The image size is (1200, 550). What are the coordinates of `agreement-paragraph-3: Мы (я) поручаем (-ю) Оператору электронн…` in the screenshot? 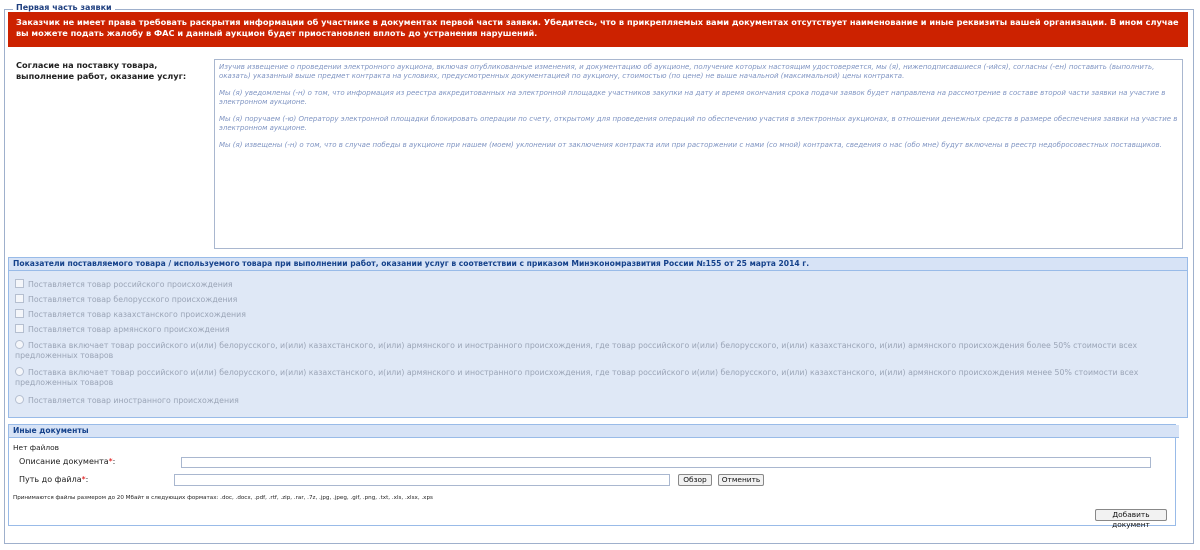 It's located at (698, 123).